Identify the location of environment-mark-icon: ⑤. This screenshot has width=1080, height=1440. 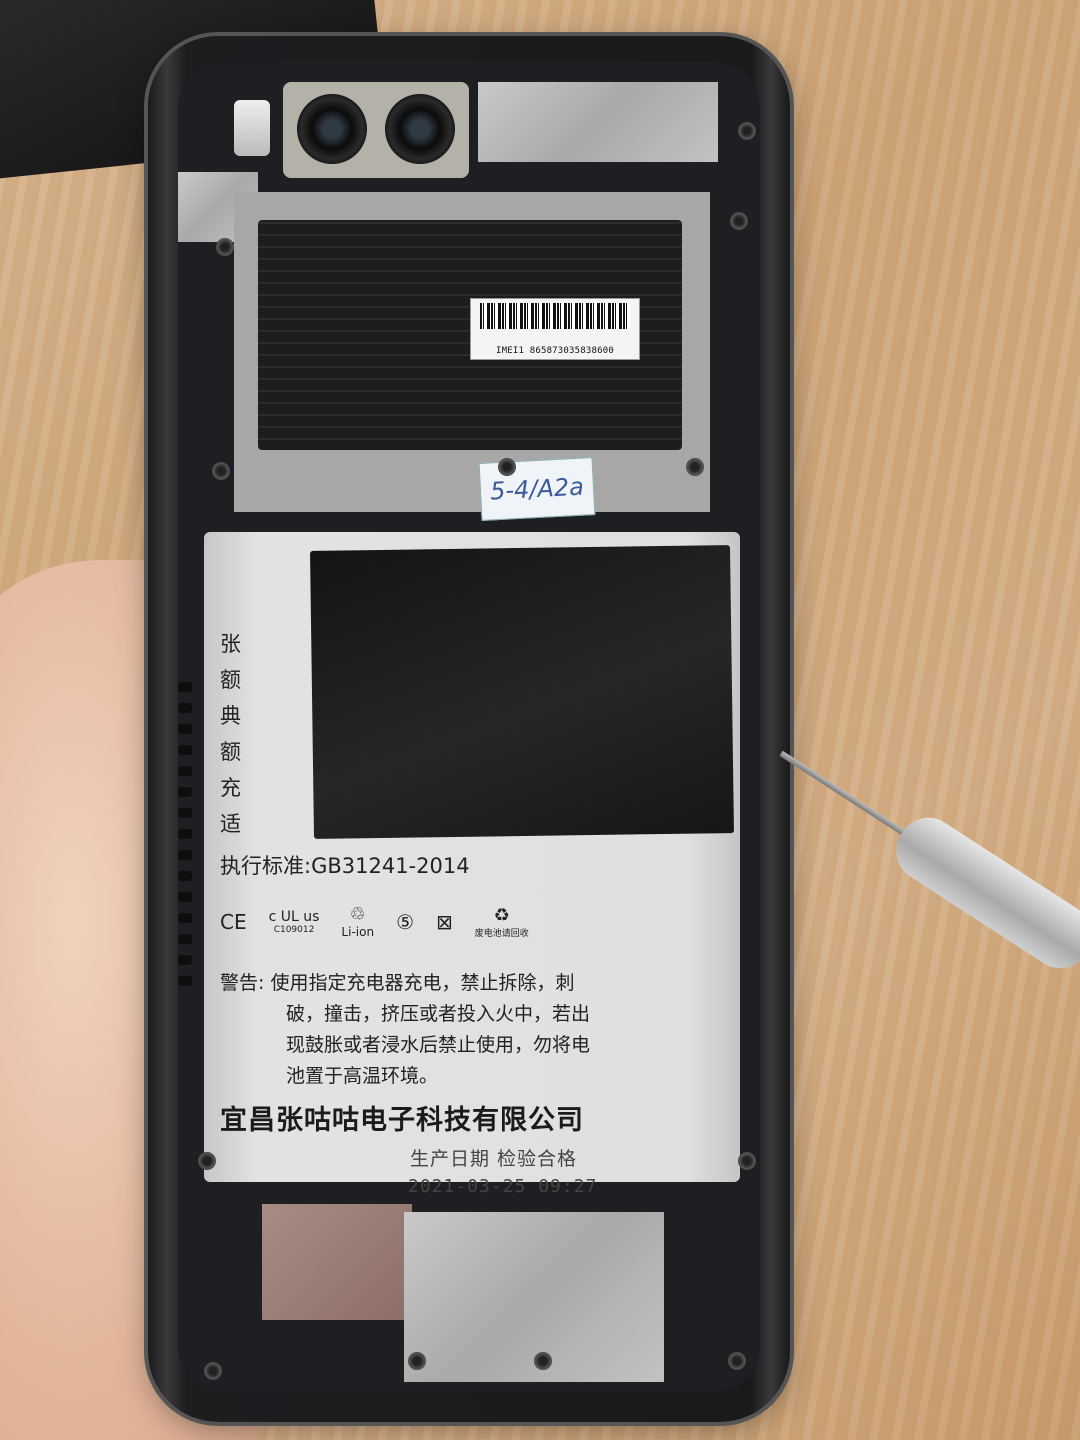
(405, 922).